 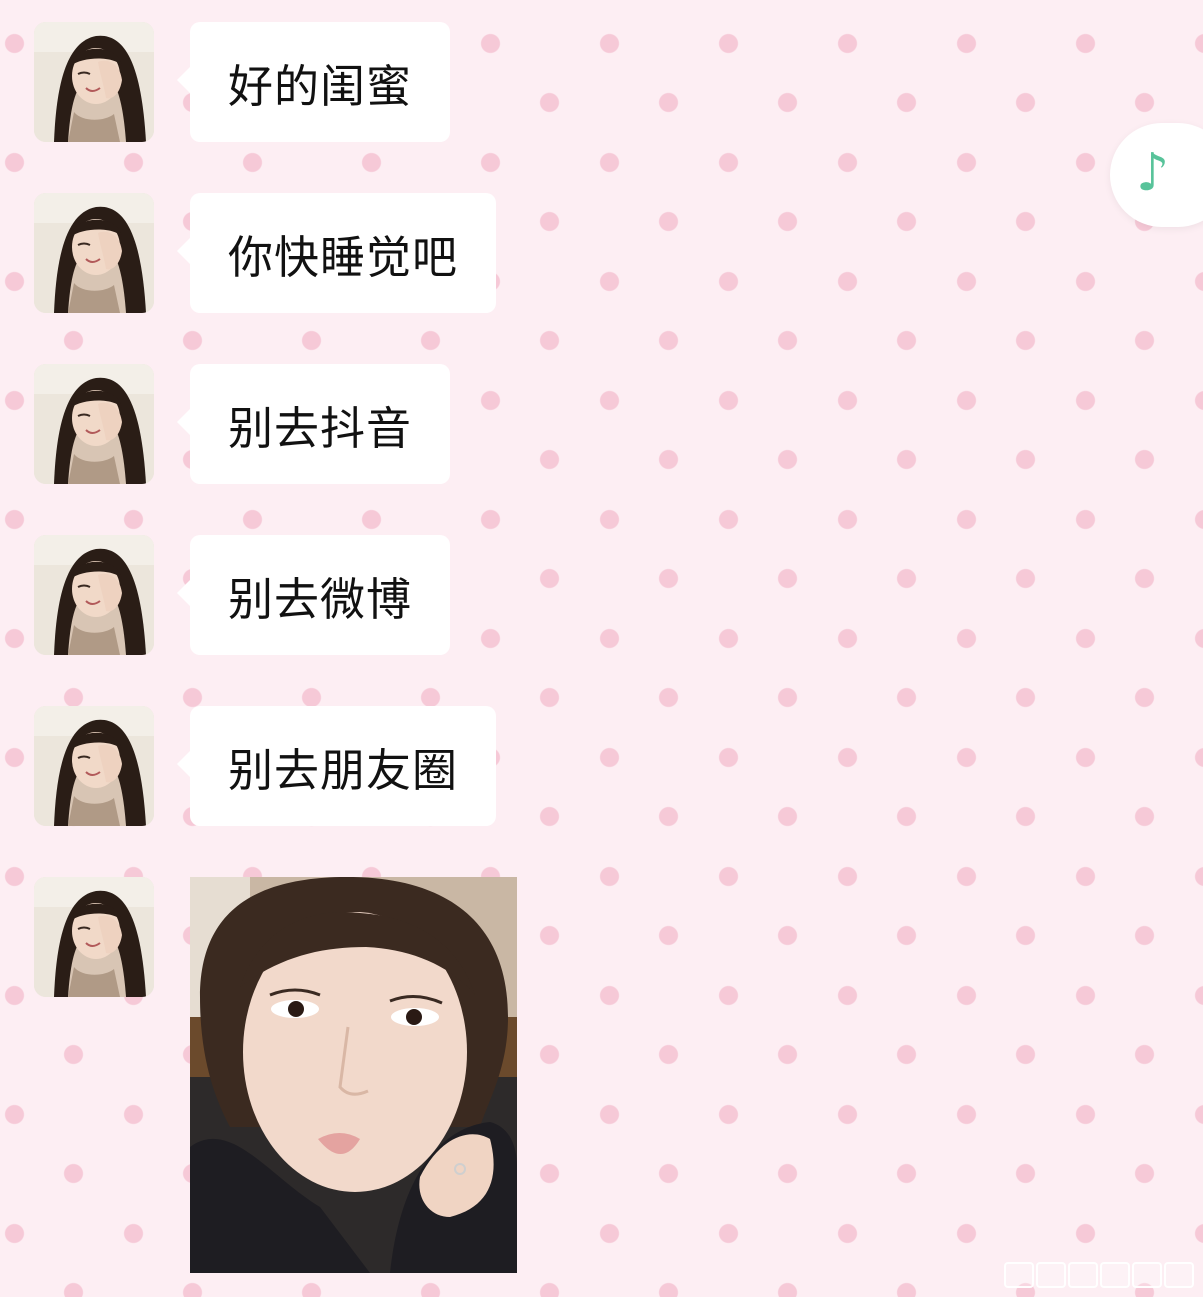 I want to click on image-message, so click(x=353, y=1075).